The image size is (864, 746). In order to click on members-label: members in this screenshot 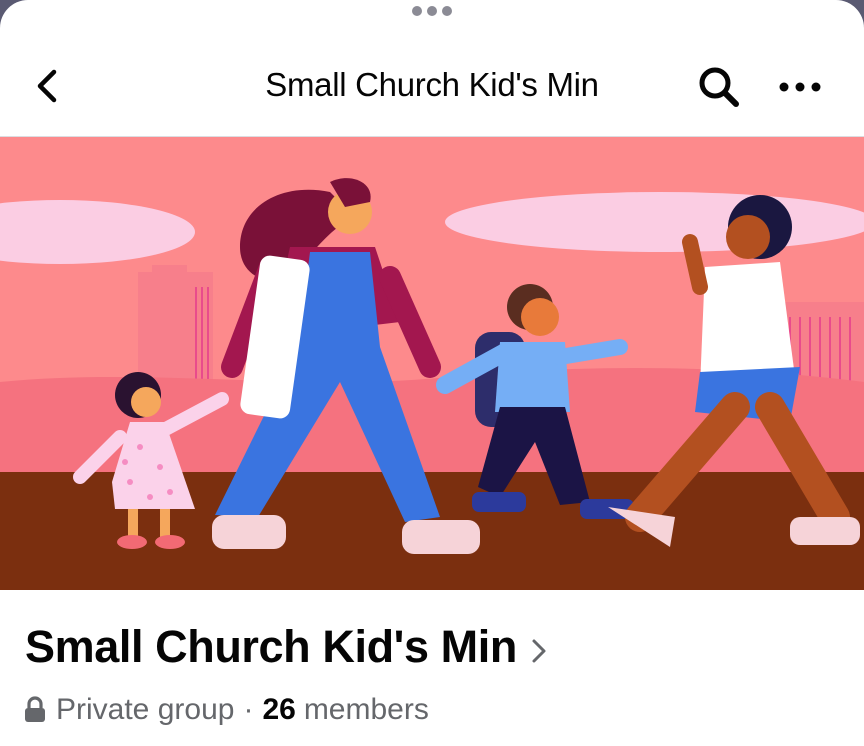, I will do `click(366, 710)`.